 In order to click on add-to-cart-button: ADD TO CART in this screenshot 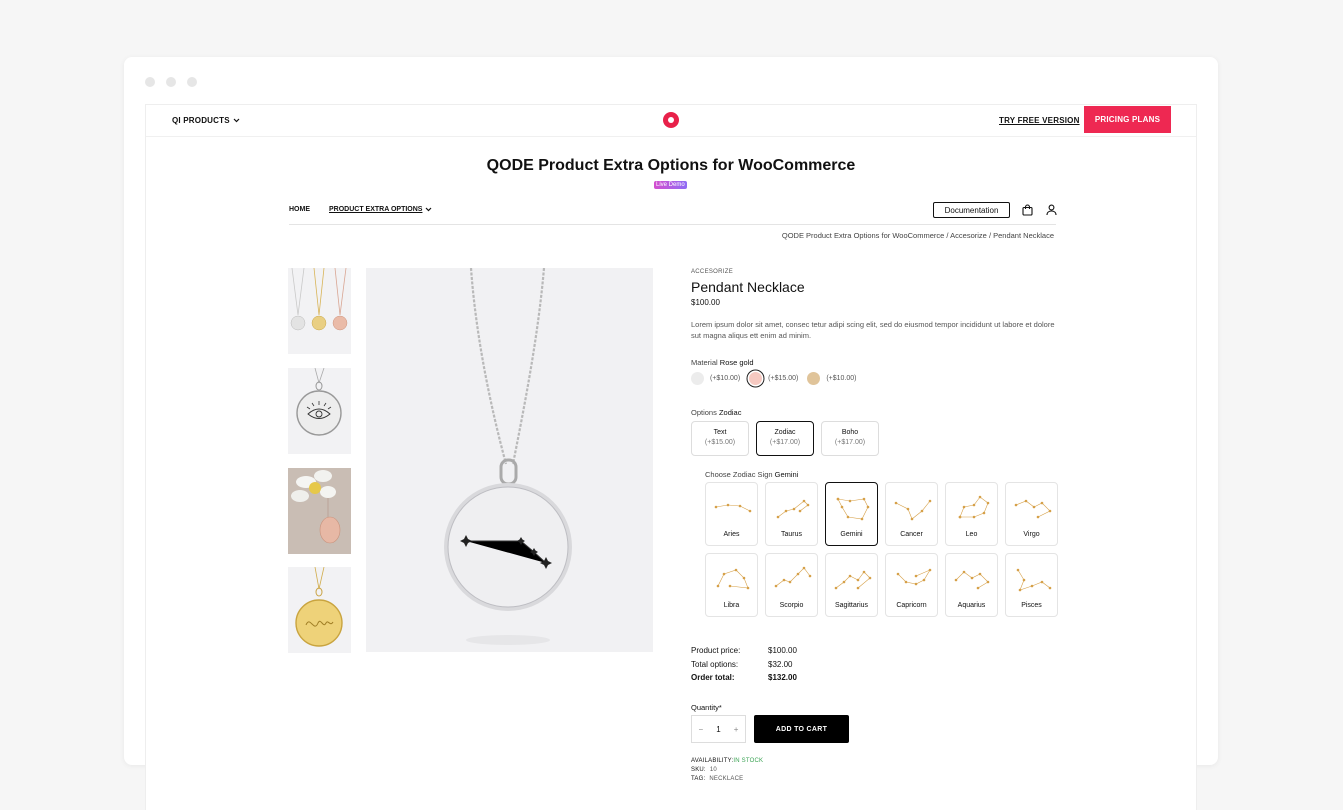, I will do `click(801, 729)`.